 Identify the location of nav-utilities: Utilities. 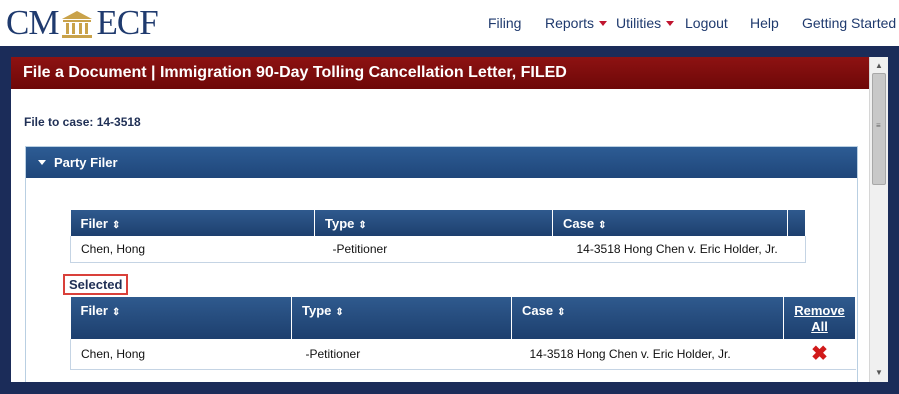
(645, 23).